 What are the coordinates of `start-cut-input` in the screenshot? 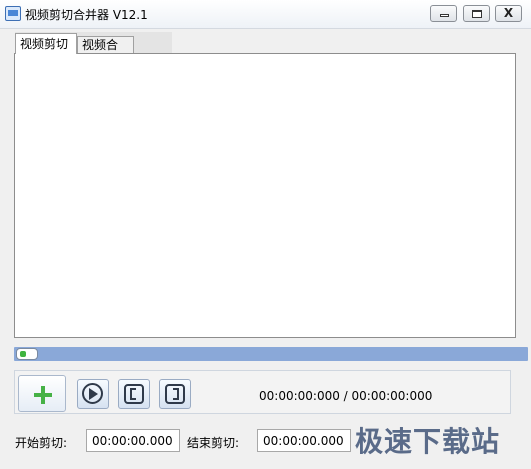 It's located at (133, 440).